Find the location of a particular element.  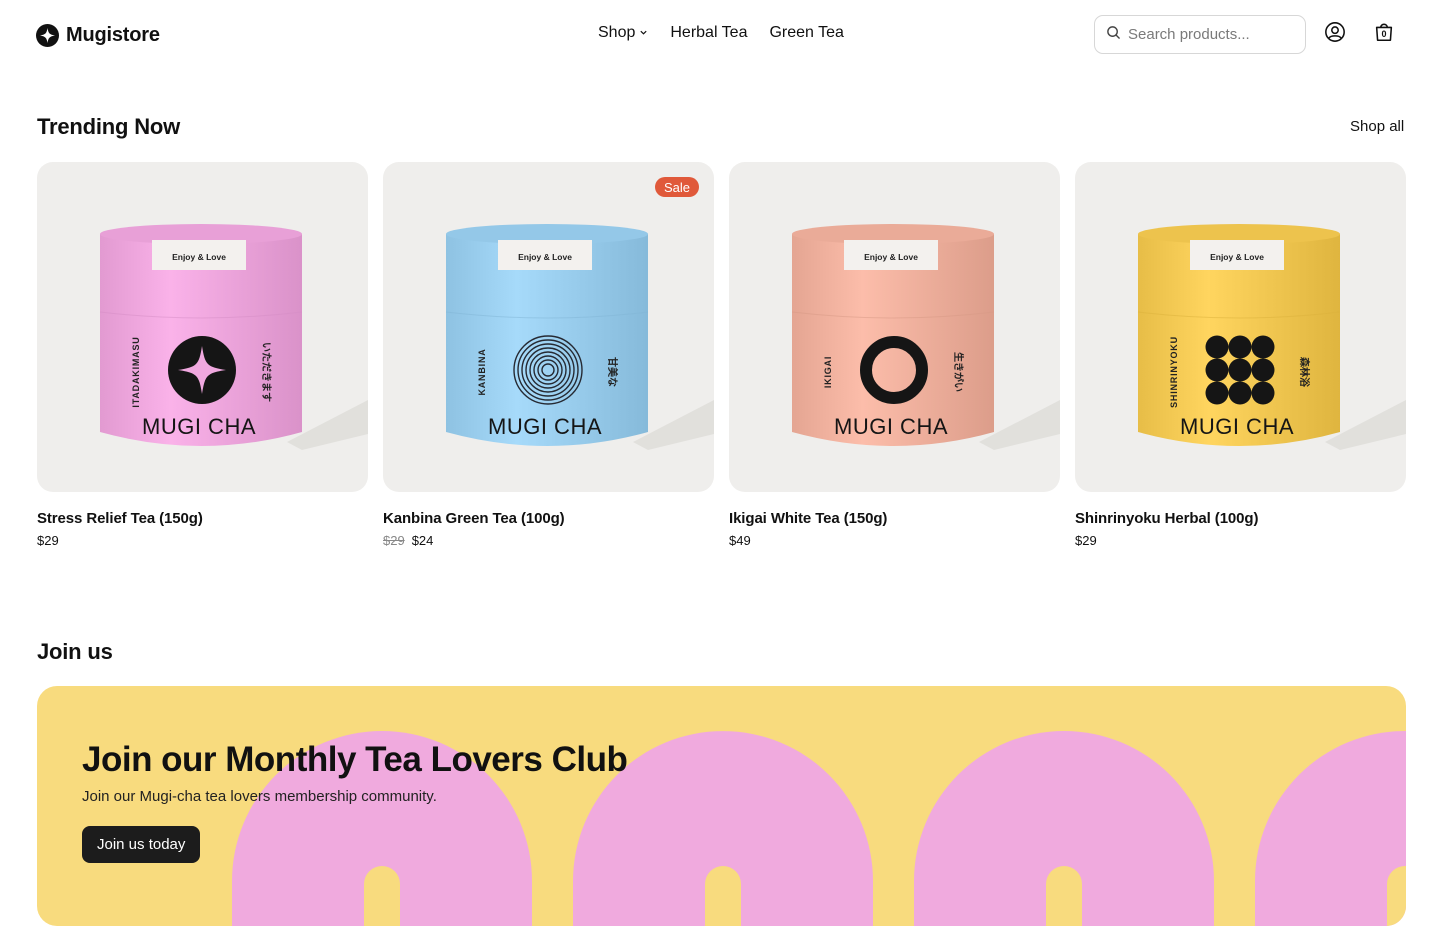

nav-item-label: Shop is located at coordinates (617, 32).